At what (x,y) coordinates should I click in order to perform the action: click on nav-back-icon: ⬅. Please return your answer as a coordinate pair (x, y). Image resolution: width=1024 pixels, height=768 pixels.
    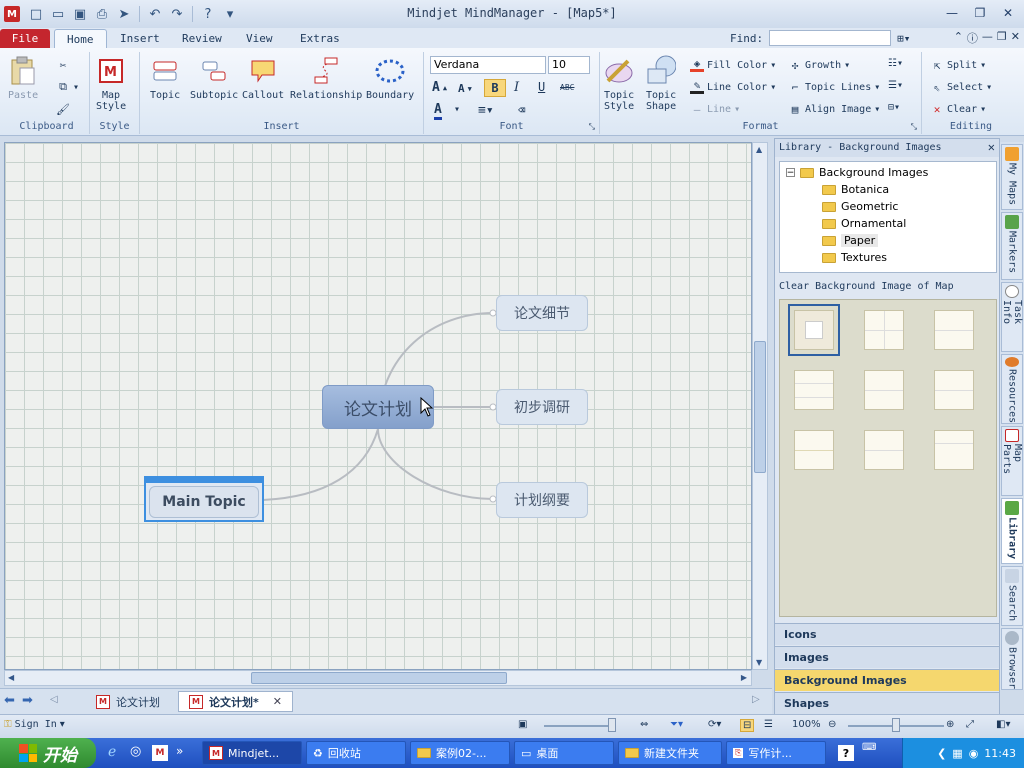
    Looking at the image, I should click on (9, 700).